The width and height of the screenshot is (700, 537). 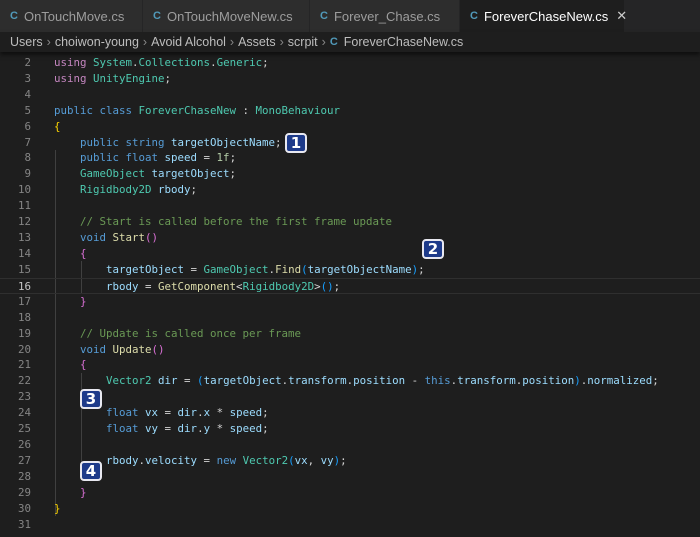 I want to click on code-token: public class, so click(x=96, y=110).